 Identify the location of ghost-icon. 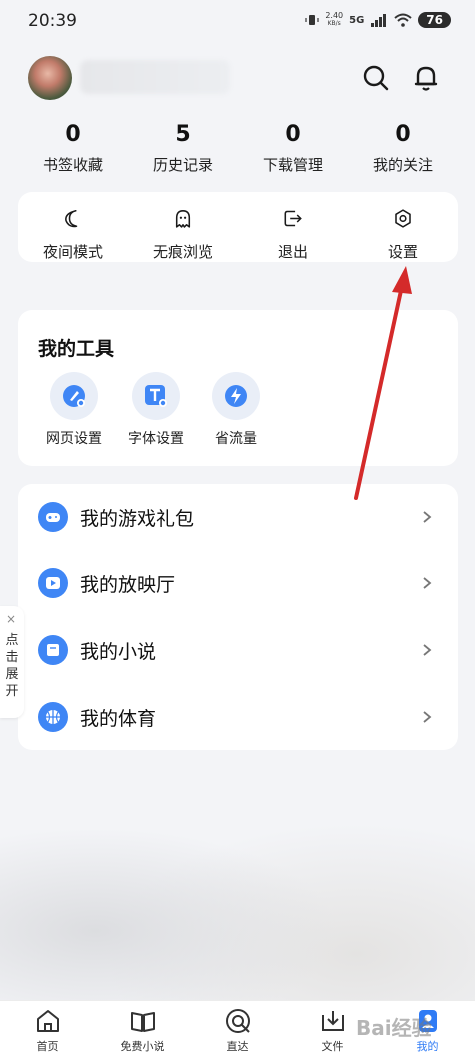
(183, 219).